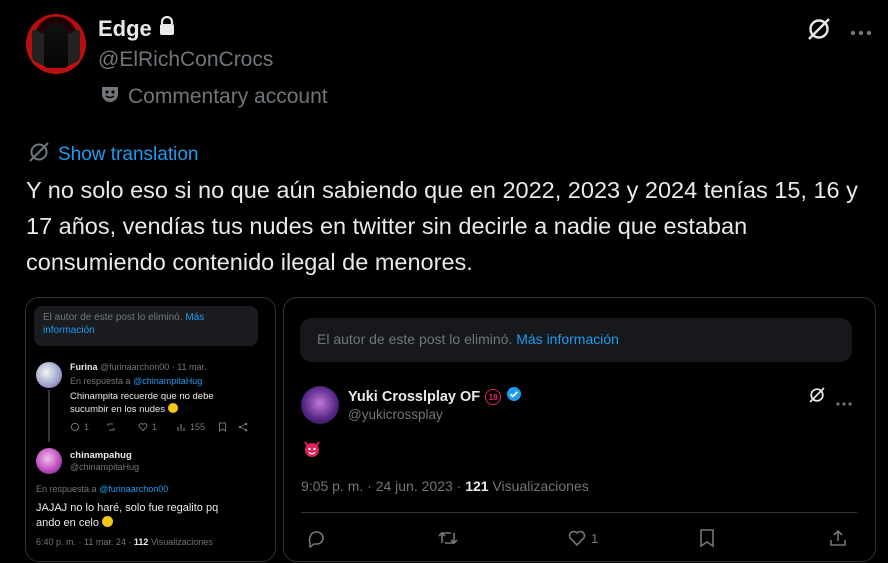 Image resolution: width=888 pixels, height=563 pixels. Describe the element at coordinates (142, 396) in the screenshot. I see `reply1-text-line1: Chinampita recuerde que no debe` at that location.